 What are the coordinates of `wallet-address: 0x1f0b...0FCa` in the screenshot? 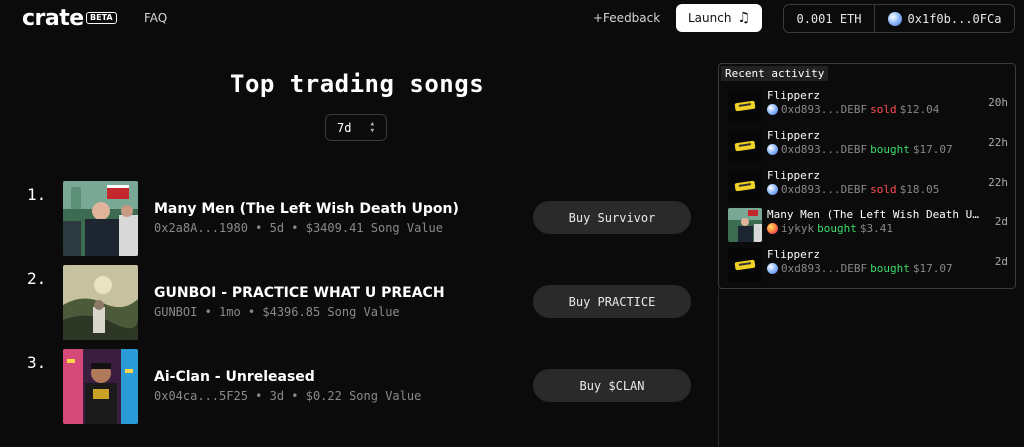 It's located at (954, 18).